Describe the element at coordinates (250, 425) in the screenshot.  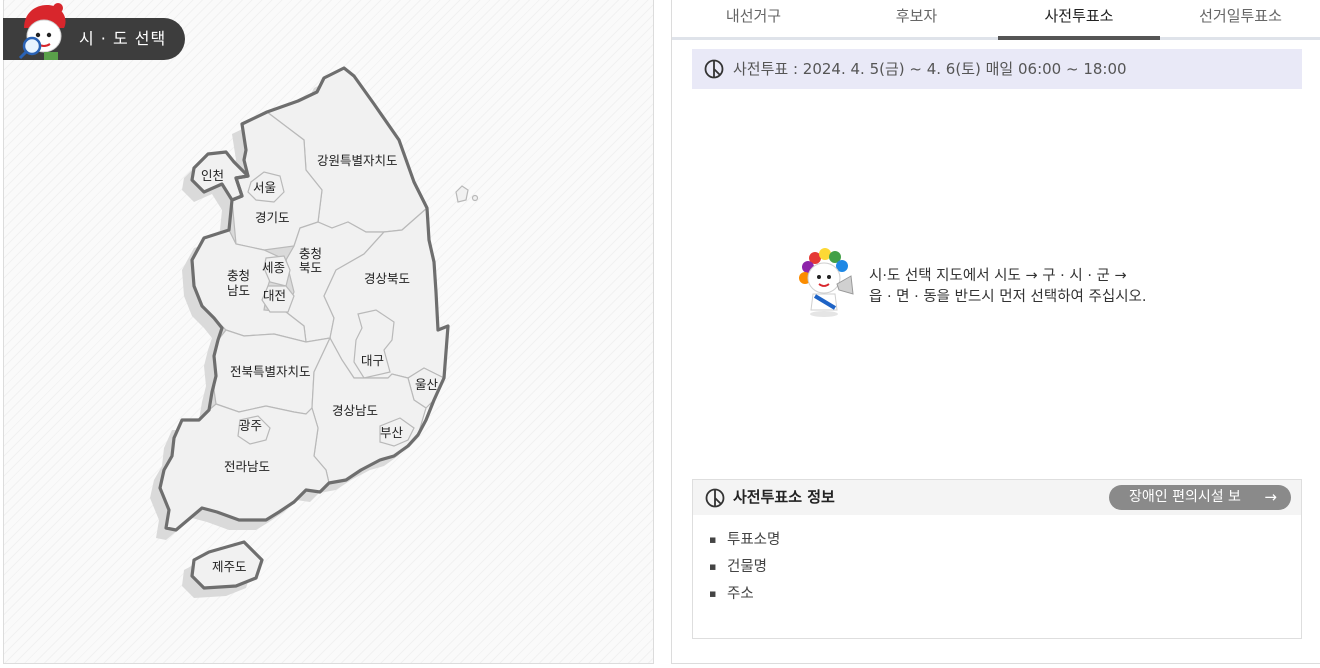
I see `label-gwangju: 광주` at that location.